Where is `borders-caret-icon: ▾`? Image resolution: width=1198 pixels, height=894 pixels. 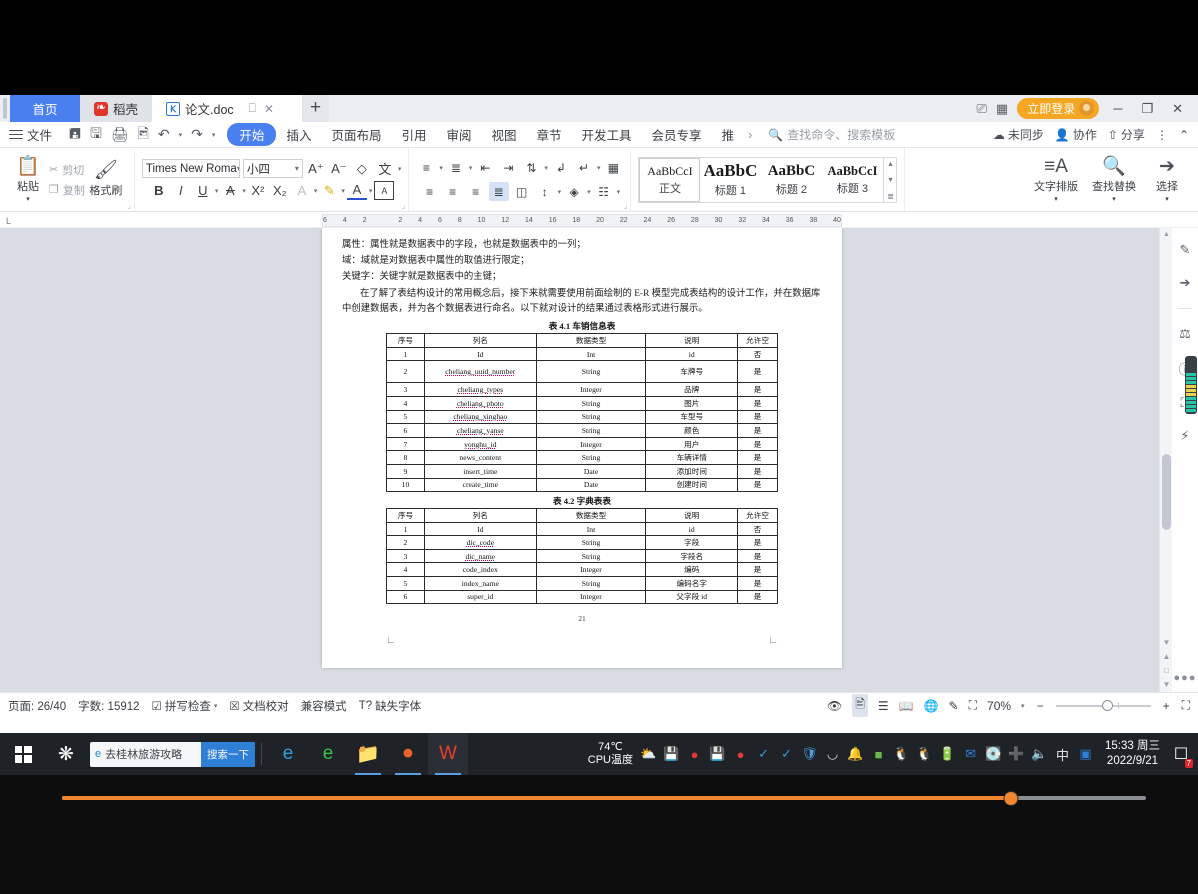
borders-caret-icon: ▾ is located at coordinates (619, 192).